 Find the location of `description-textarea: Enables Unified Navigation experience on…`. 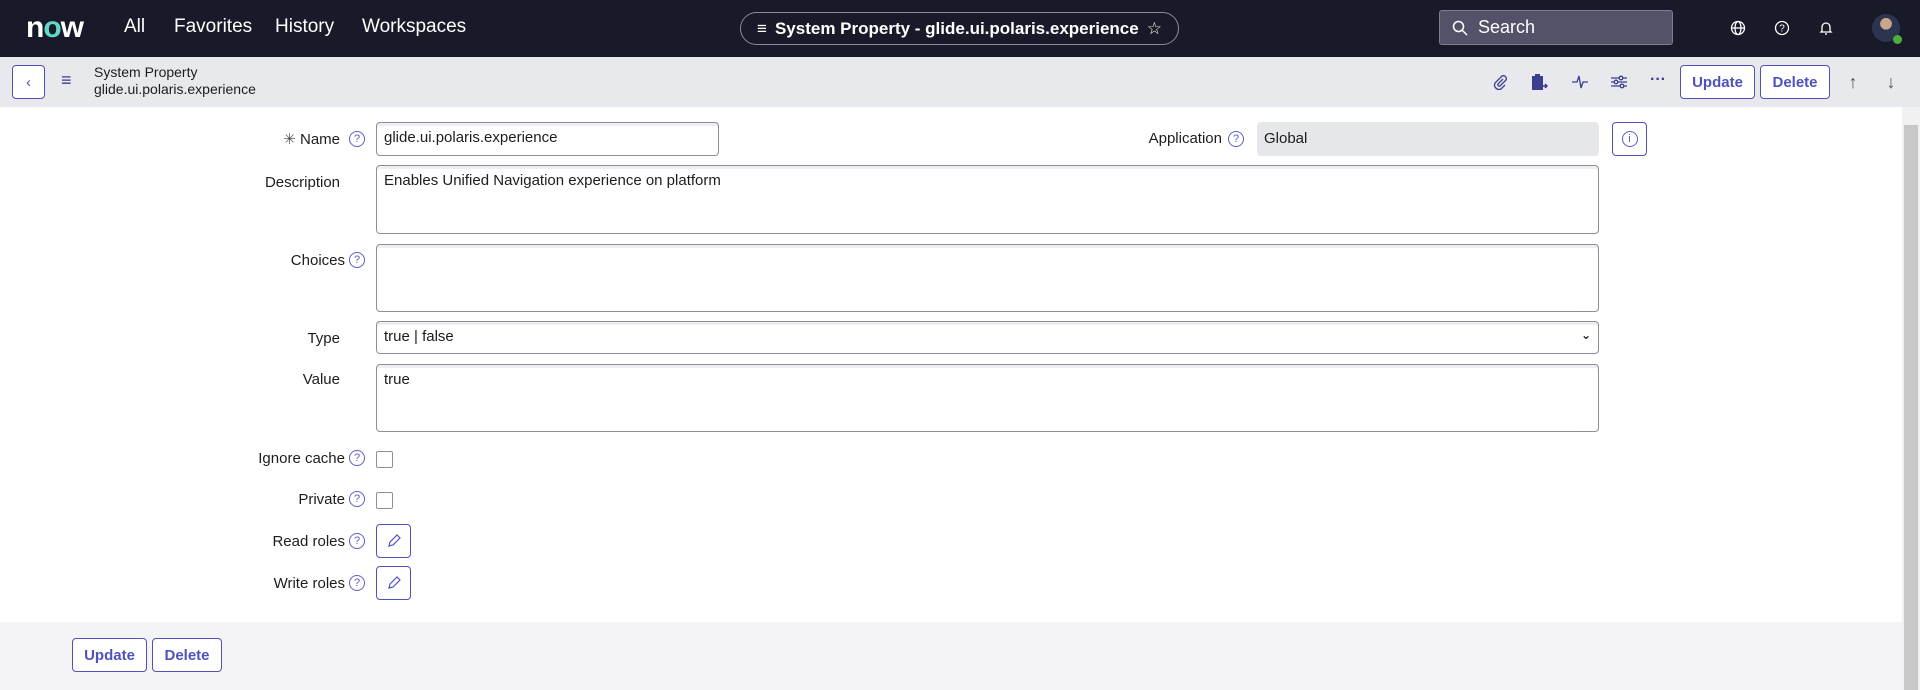

description-textarea: Enables Unified Navigation experience on… is located at coordinates (987, 199).